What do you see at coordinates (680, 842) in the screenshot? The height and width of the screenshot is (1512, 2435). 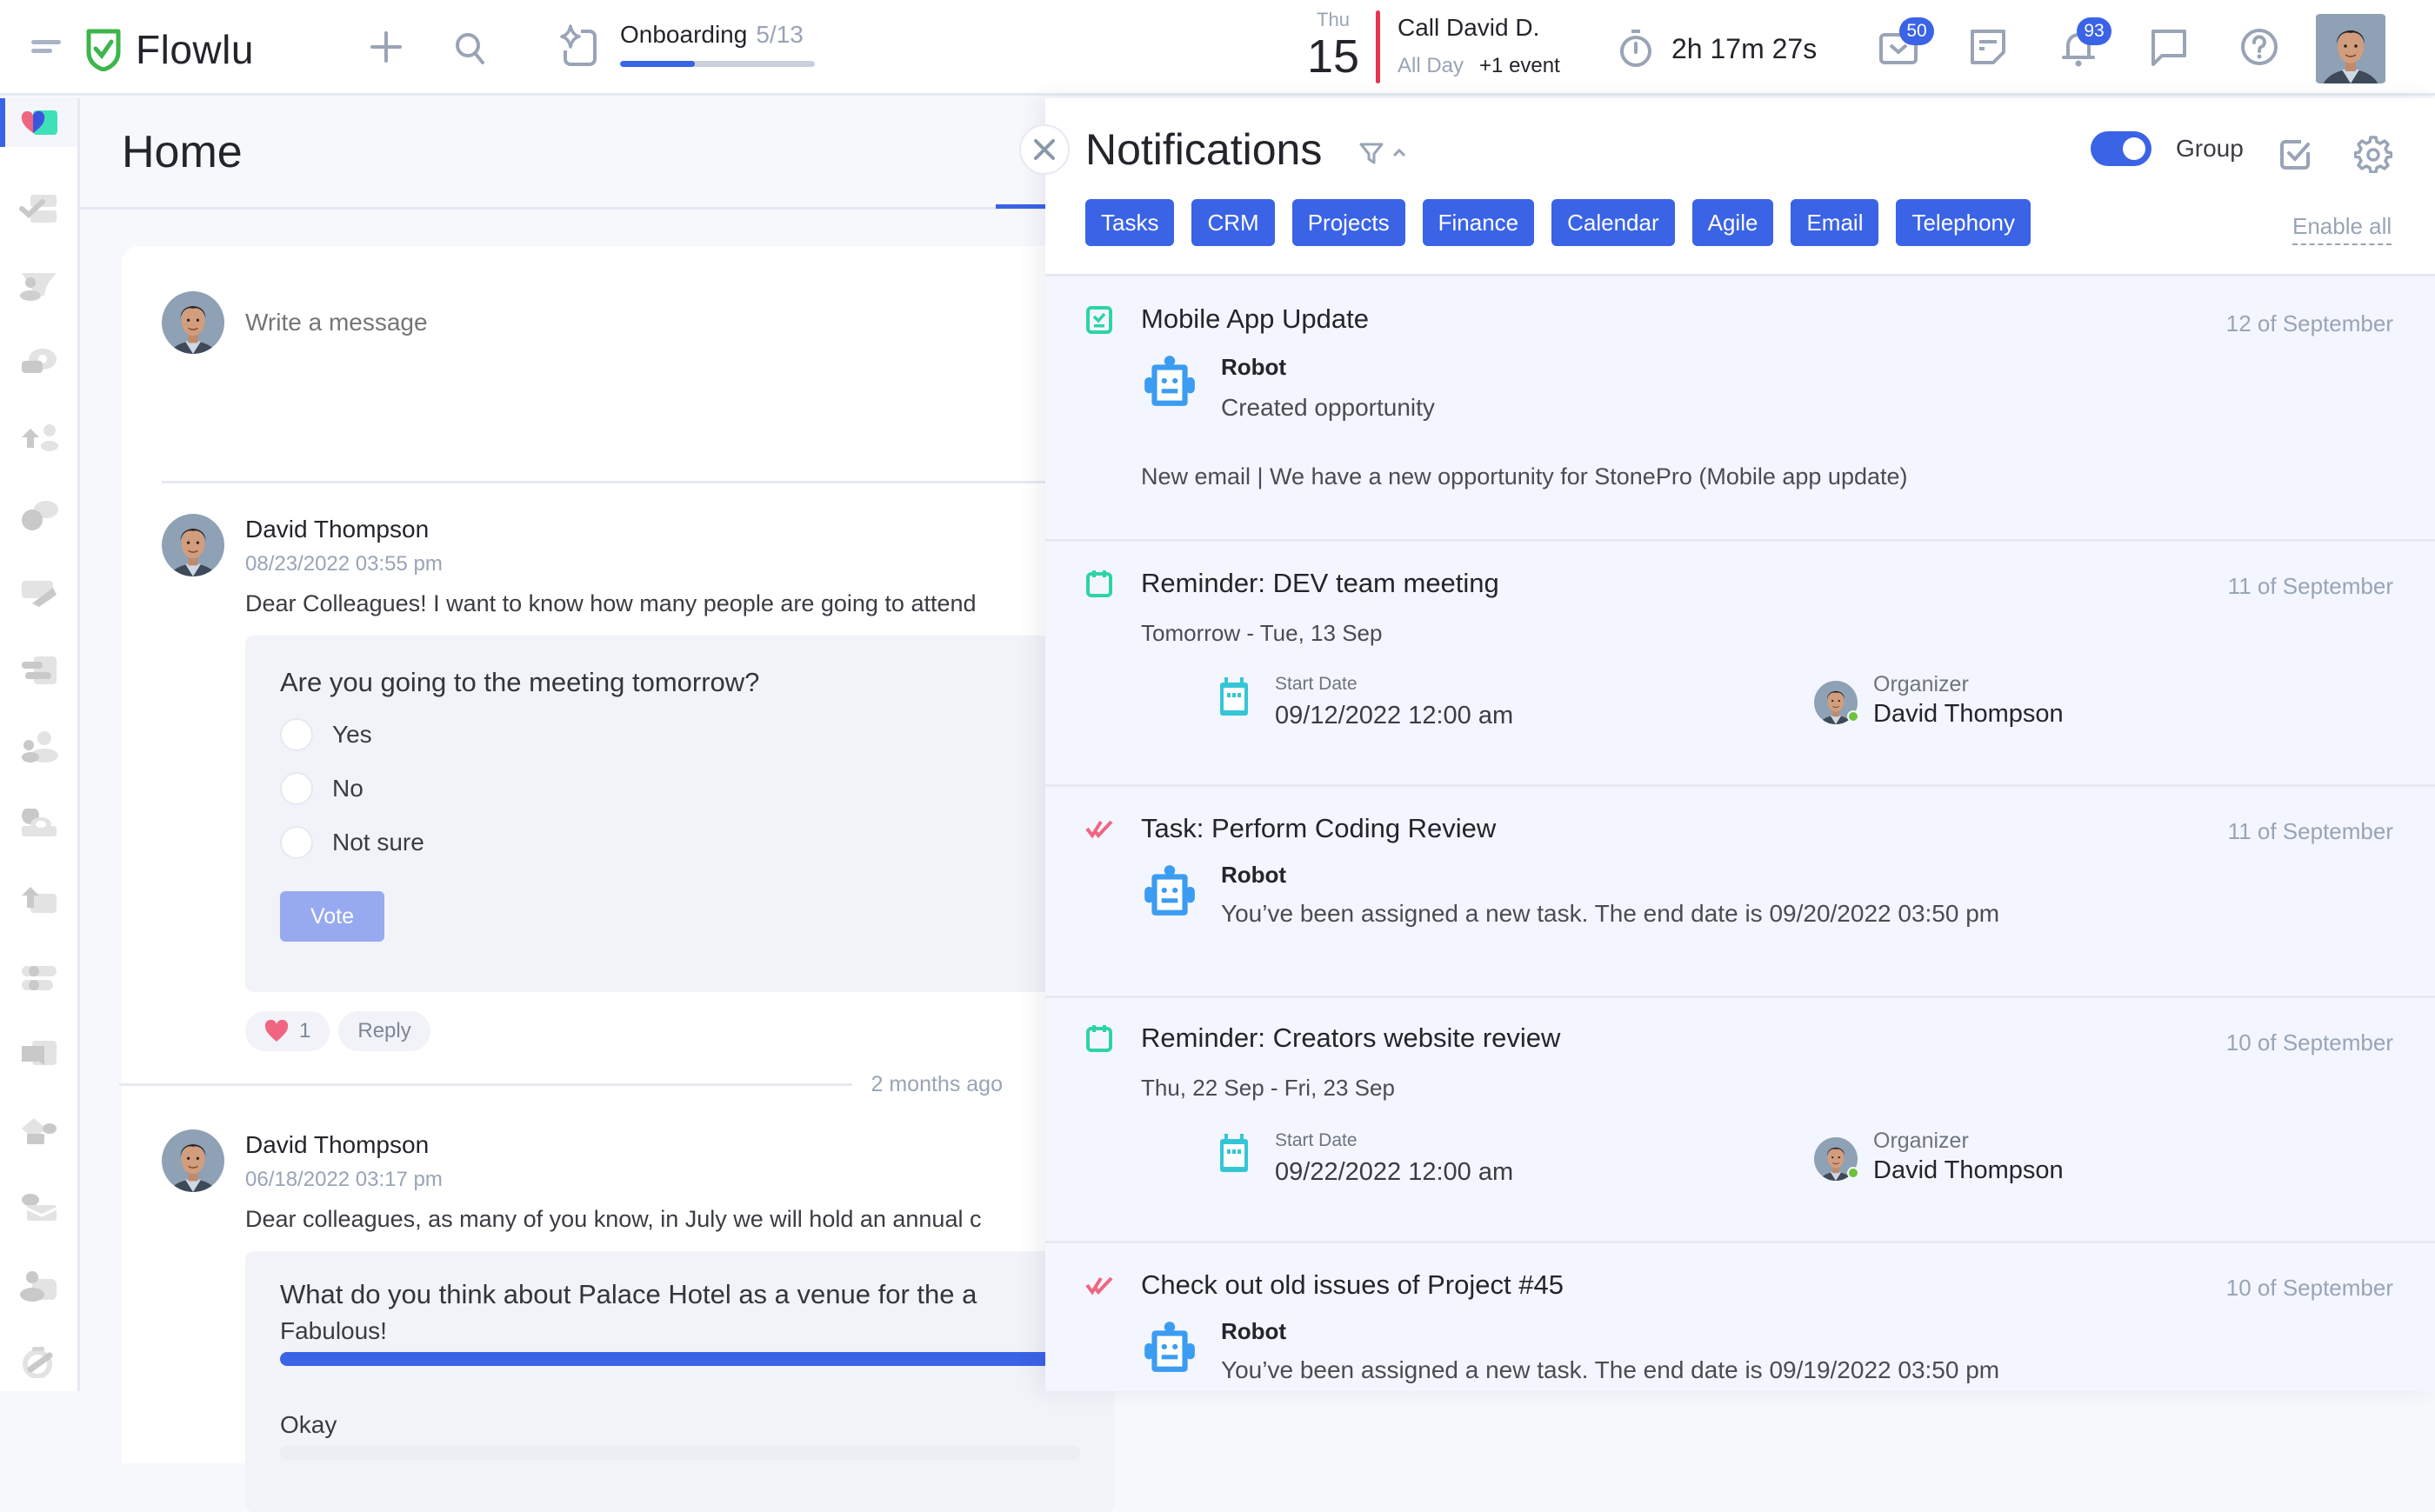 I see `poll-option: Not sure` at bounding box center [680, 842].